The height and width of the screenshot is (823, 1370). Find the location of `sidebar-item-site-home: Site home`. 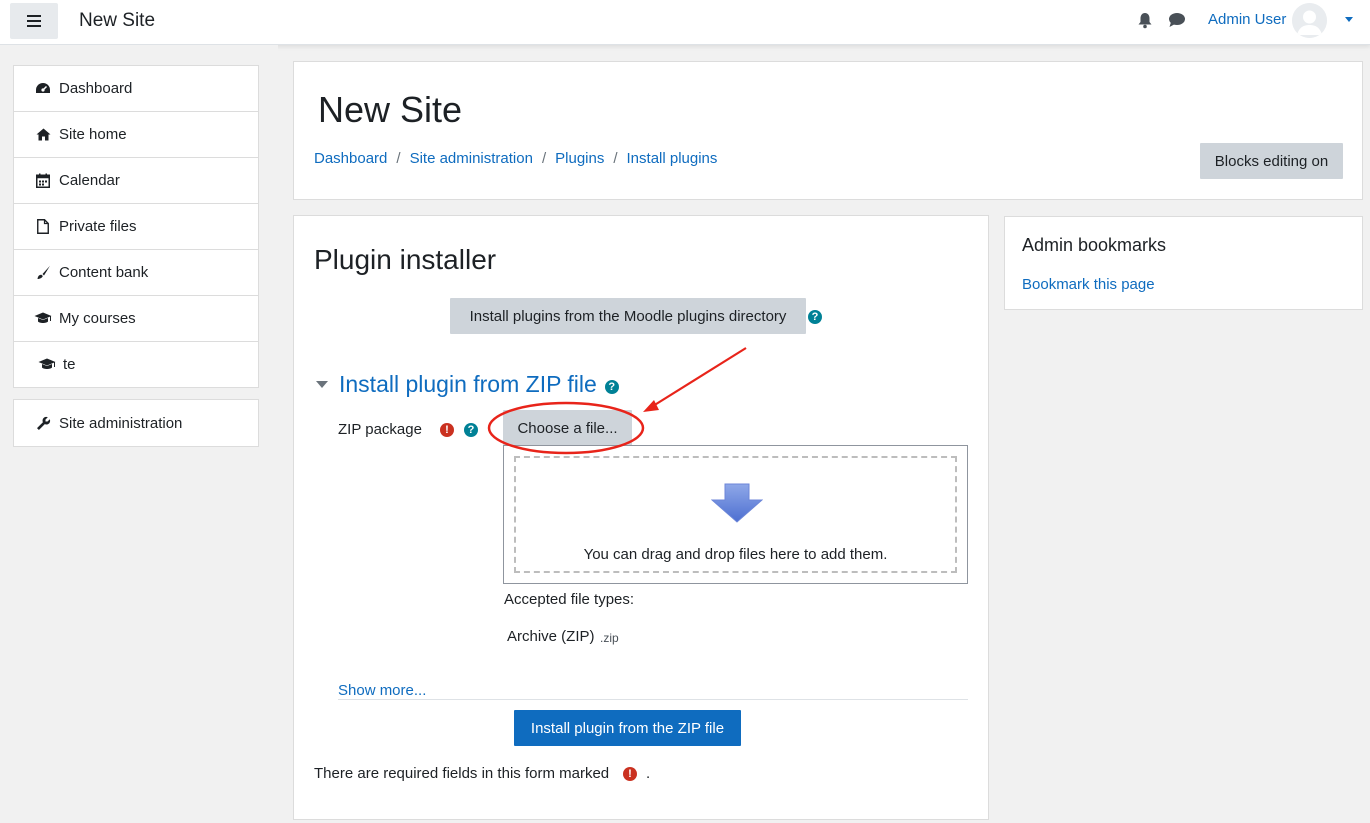

sidebar-item-site-home: Site home is located at coordinates (136, 135).